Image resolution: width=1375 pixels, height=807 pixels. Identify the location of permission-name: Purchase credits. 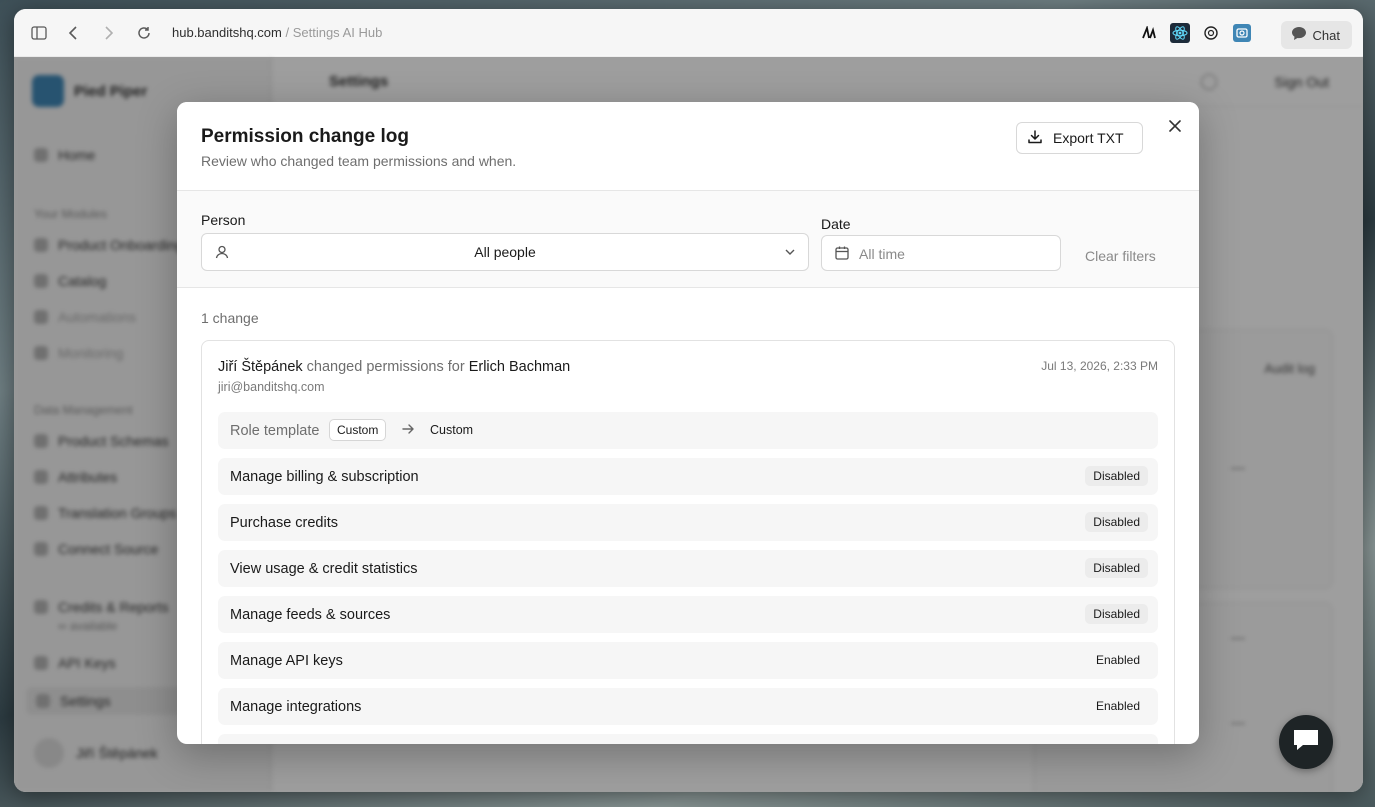
(284, 523).